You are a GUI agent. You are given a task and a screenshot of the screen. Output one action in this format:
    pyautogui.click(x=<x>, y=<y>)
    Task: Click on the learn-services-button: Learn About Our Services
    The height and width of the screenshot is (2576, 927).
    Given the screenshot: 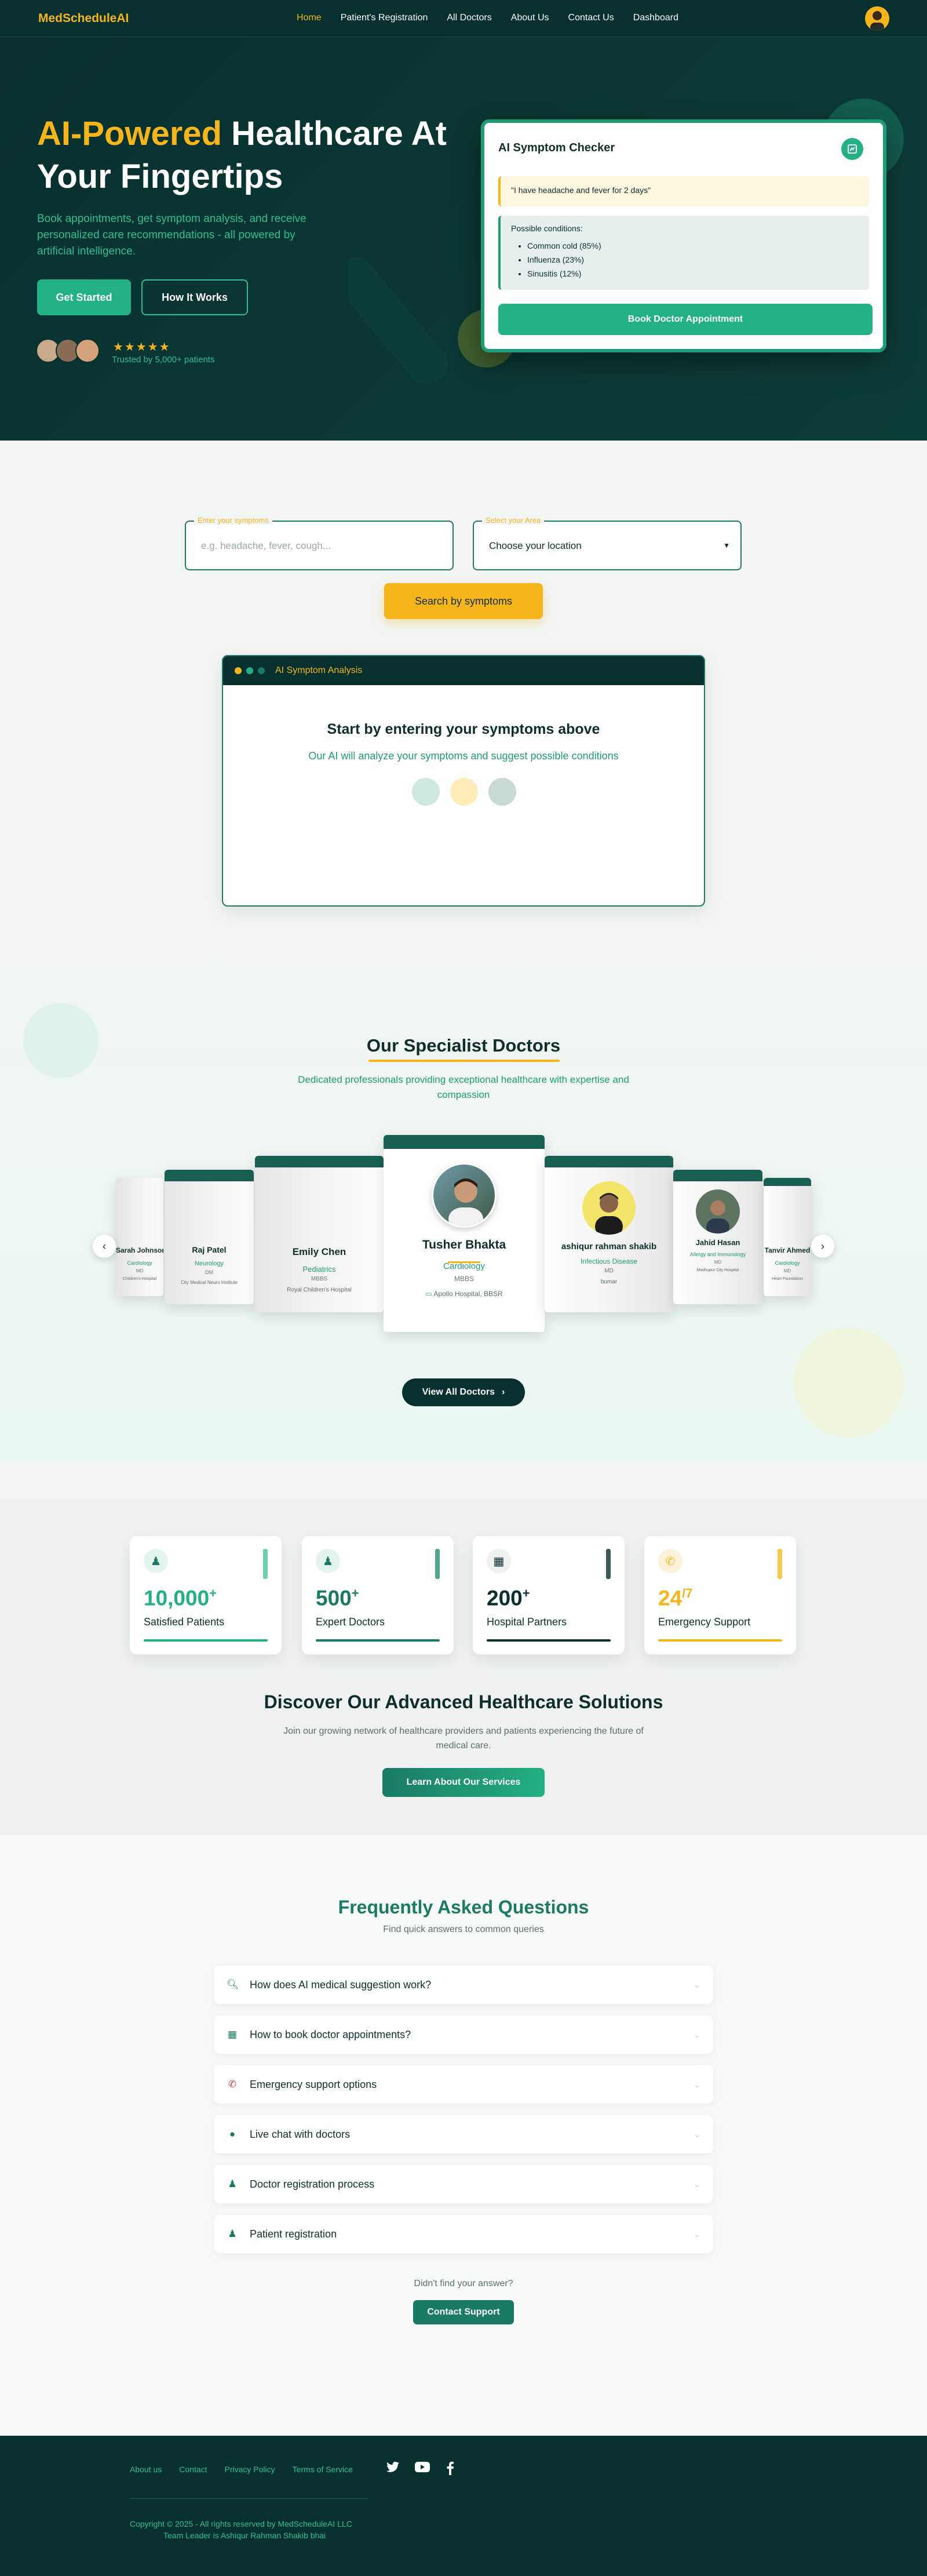 What is the action you would take?
    pyautogui.click(x=463, y=1783)
    